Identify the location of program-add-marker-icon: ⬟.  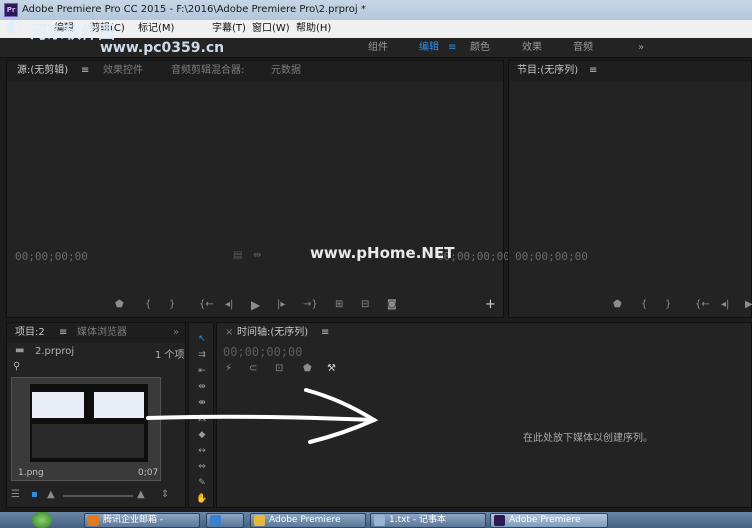
(617, 304).